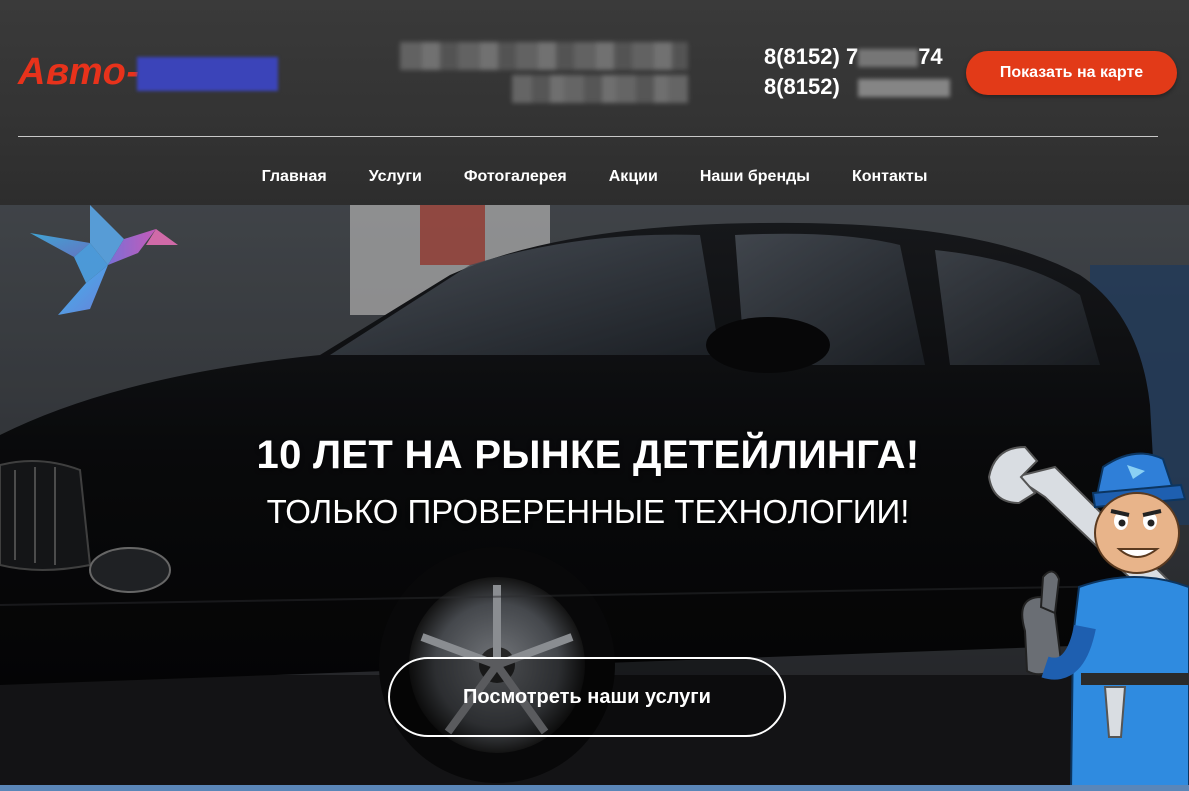 Image resolution: width=1189 pixels, height=791 pixels. I want to click on nav-gallery: Фотогалерея, so click(515, 177).